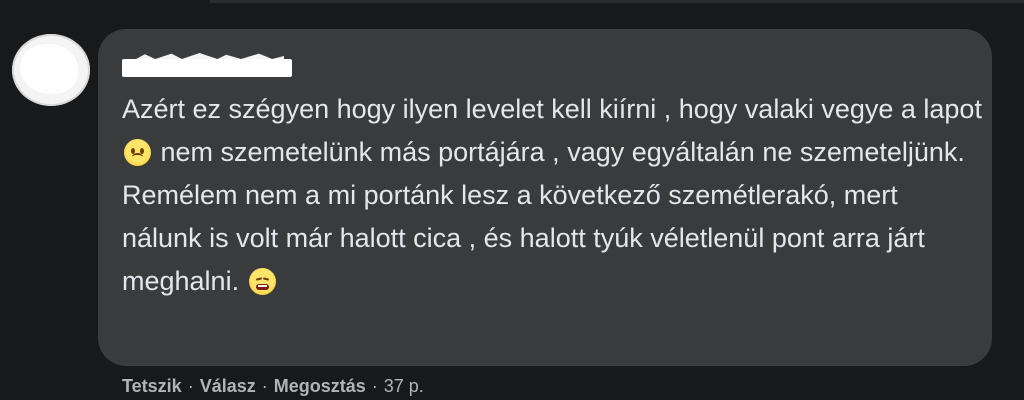 This screenshot has width=1024, height=400. Describe the element at coordinates (320, 386) in the screenshot. I see `share-button: Megosztás` at that location.